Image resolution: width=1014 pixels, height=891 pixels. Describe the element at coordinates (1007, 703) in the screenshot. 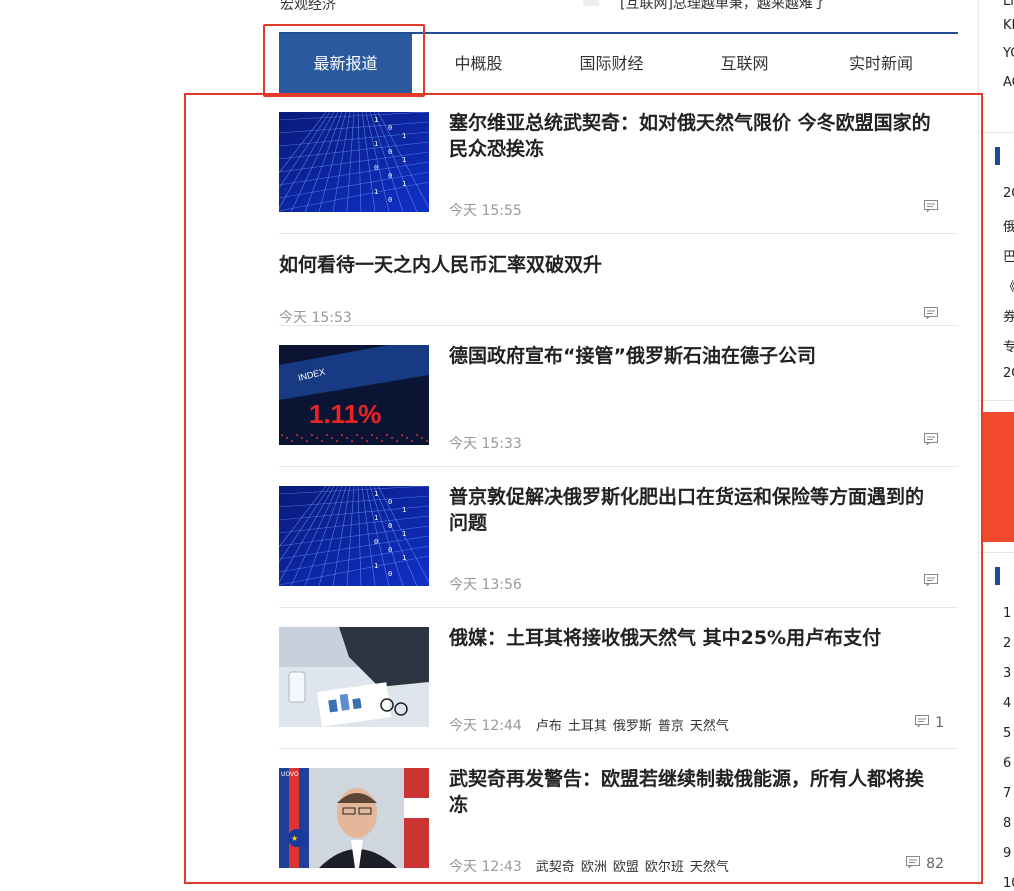

I see `sidebar-item-partial: 4` at that location.